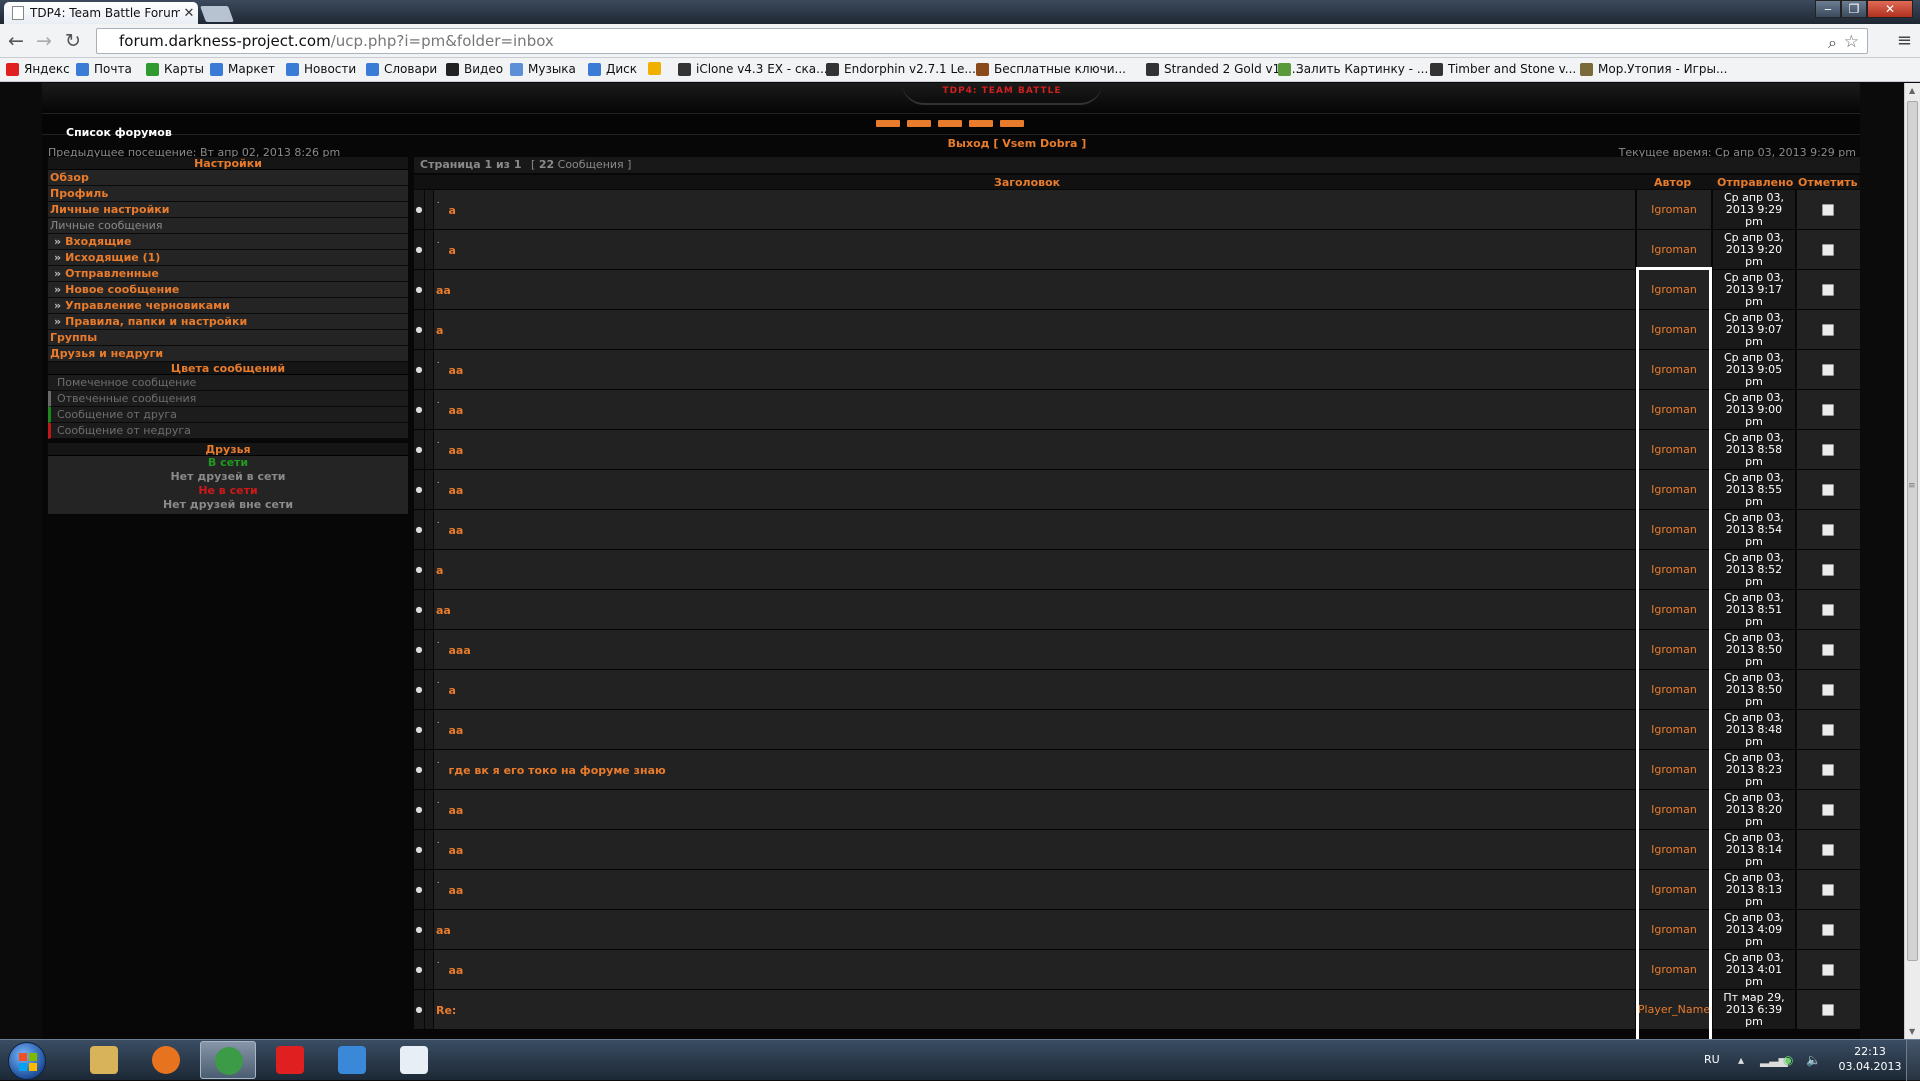 Image resolution: width=1920 pixels, height=1081 pixels. I want to click on sidebar-item: Обзор, so click(228, 178).